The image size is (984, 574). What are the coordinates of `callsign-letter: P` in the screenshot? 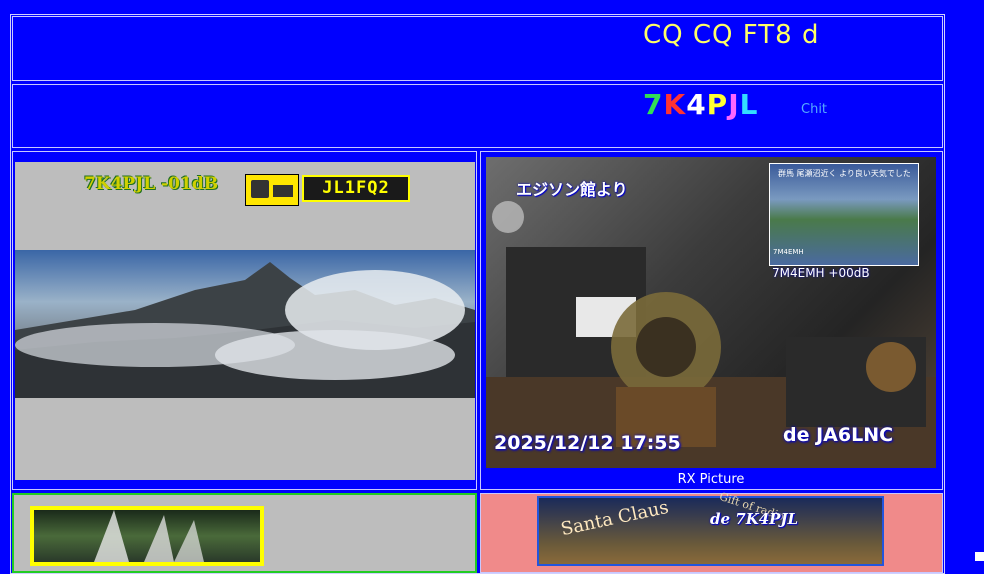 It's located at (717, 104).